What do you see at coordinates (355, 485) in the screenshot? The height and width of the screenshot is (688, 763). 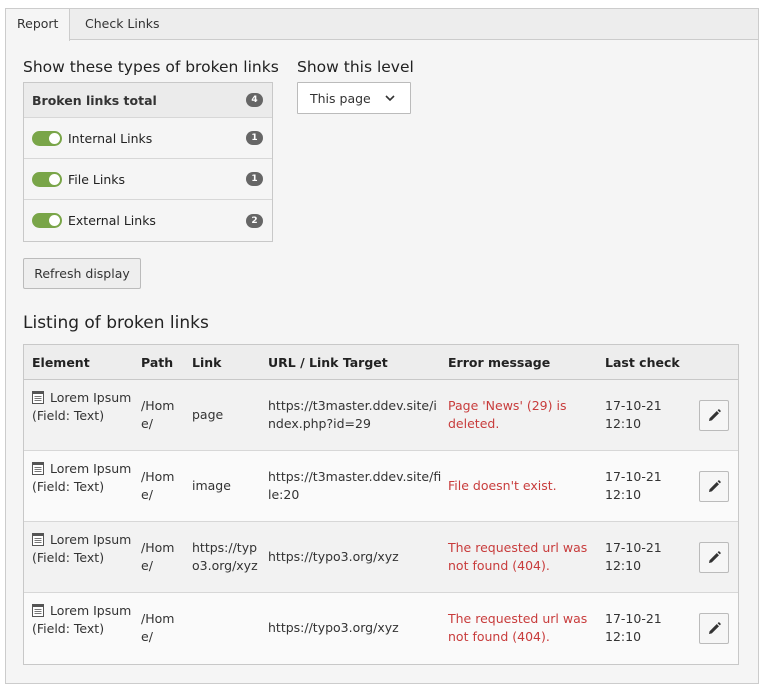 I see `cell-url: https://t3master.ddev.site/file:20` at bounding box center [355, 485].